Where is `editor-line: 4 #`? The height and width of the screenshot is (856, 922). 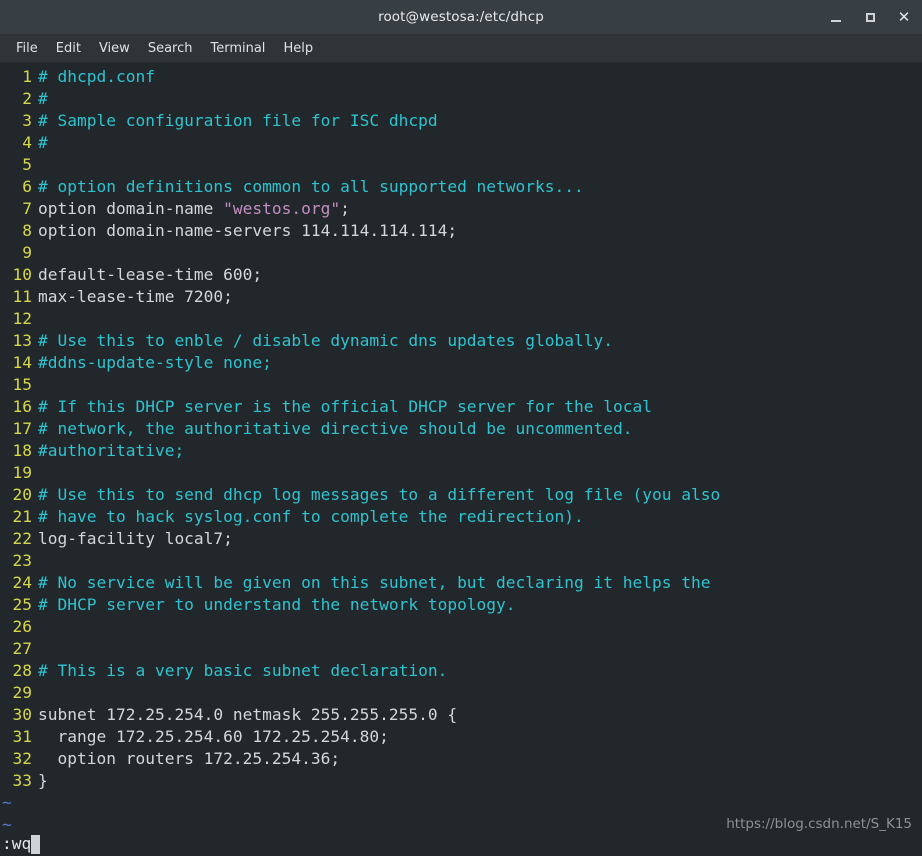
editor-line: 4 # is located at coordinates (461, 143).